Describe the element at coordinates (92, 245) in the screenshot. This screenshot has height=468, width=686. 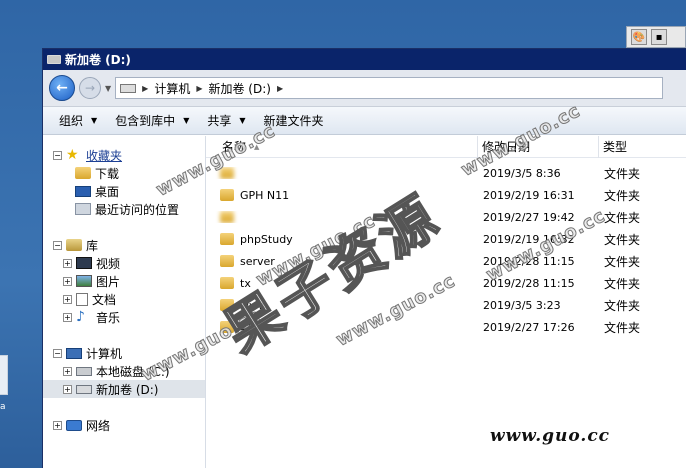
I see `nav-libraries-label: 库` at that location.